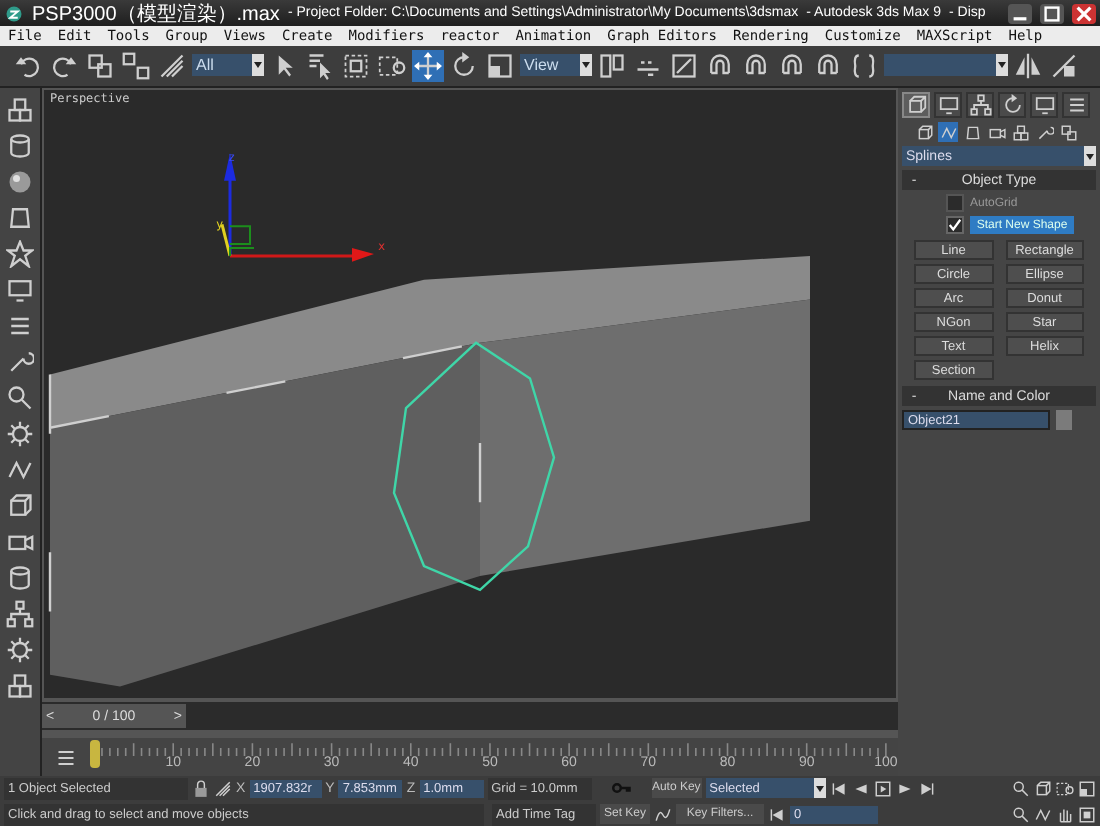 This screenshot has height=826, width=1100. I want to click on camera-button, so click(996, 132).